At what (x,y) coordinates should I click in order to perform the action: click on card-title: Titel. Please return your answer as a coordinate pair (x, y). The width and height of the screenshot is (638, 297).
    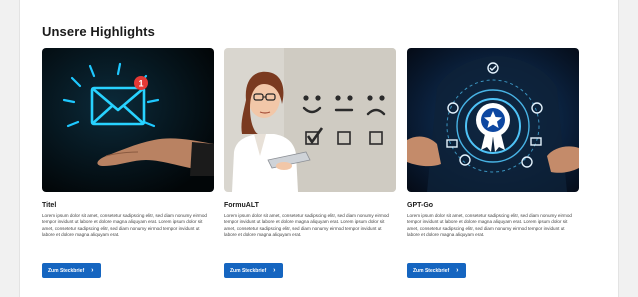
    Looking at the image, I should click on (49, 205).